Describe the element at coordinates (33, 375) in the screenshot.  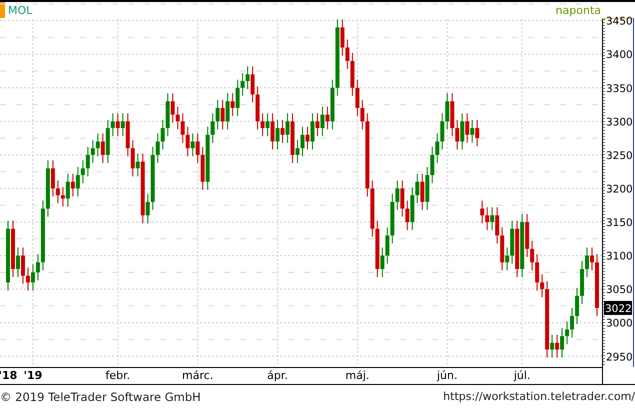
I see `axis-label: '19` at that location.